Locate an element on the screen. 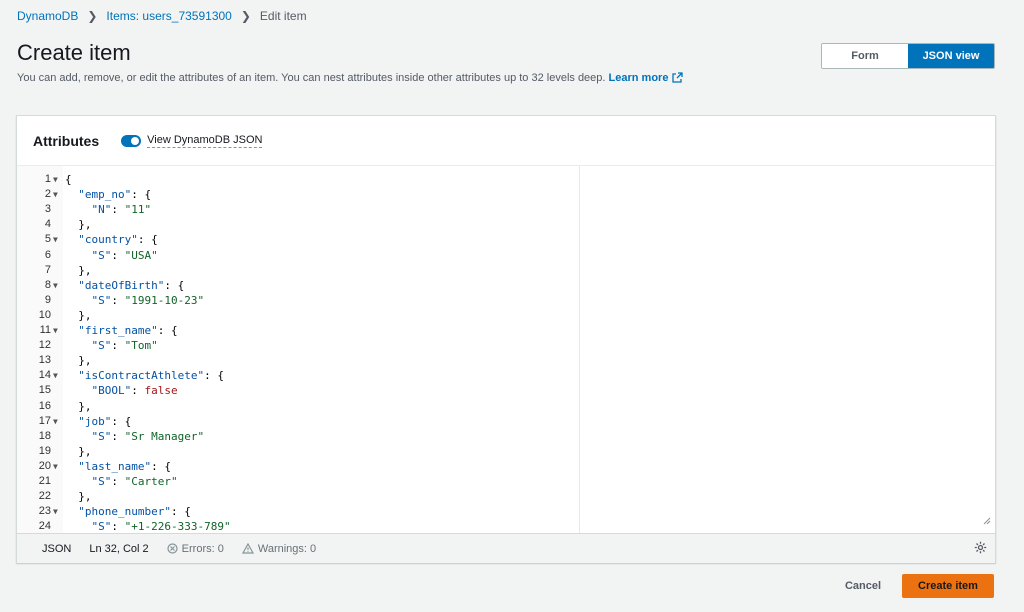  line-number: 24 is located at coordinates (44, 526).